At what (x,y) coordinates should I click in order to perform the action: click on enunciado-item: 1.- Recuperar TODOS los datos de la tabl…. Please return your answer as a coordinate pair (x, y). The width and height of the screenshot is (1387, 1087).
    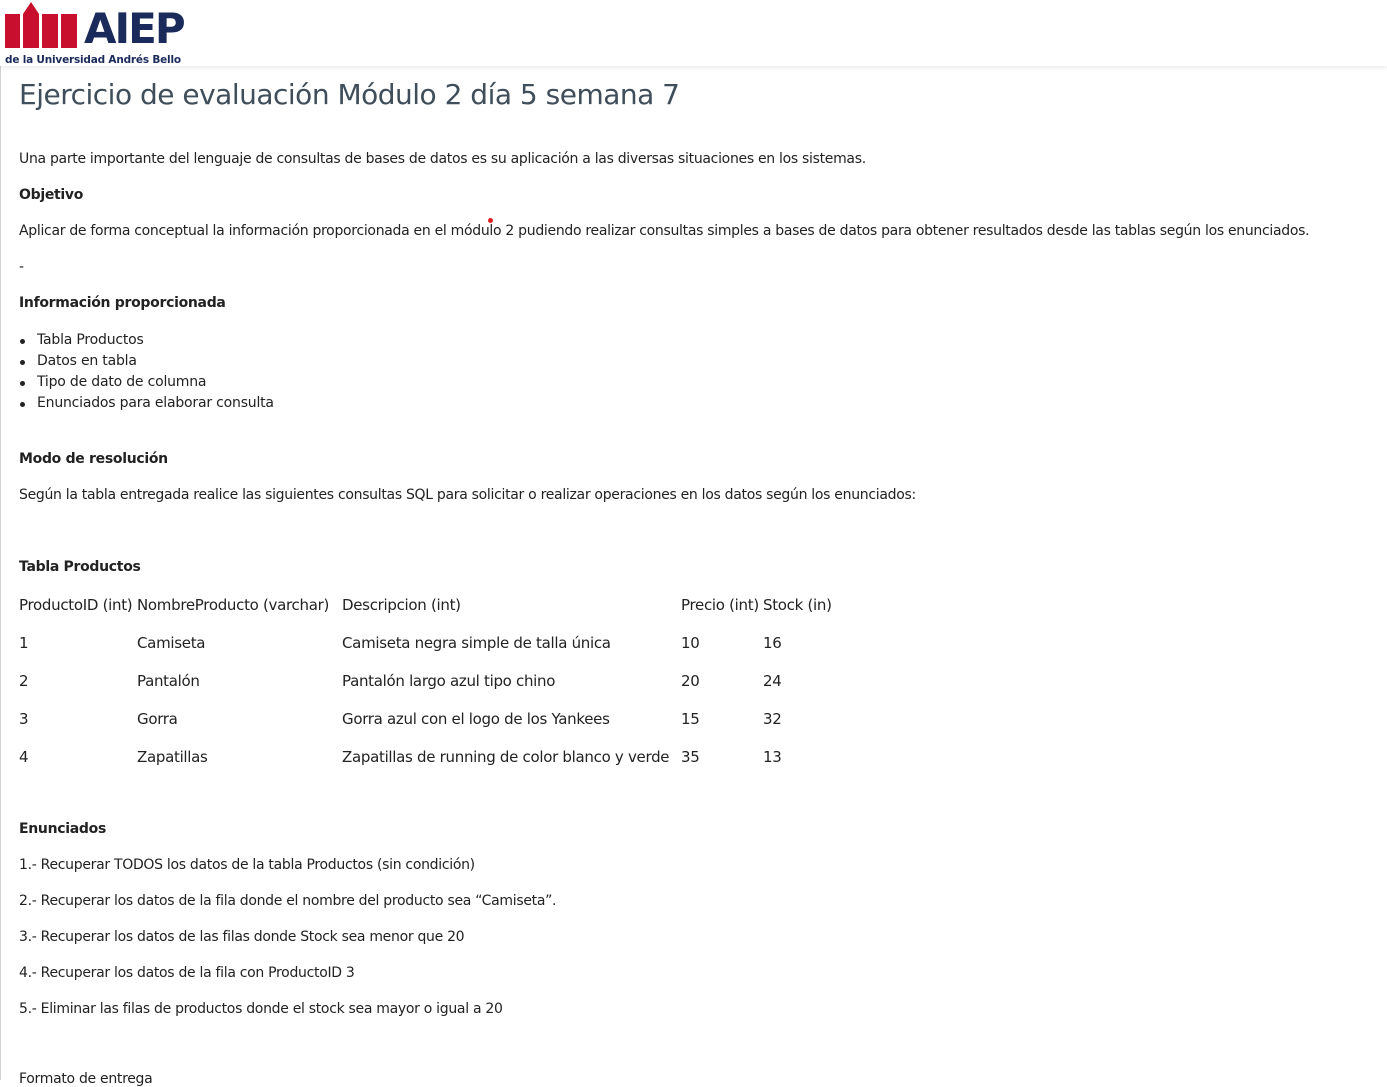
    Looking at the image, I should click on (247, 865).